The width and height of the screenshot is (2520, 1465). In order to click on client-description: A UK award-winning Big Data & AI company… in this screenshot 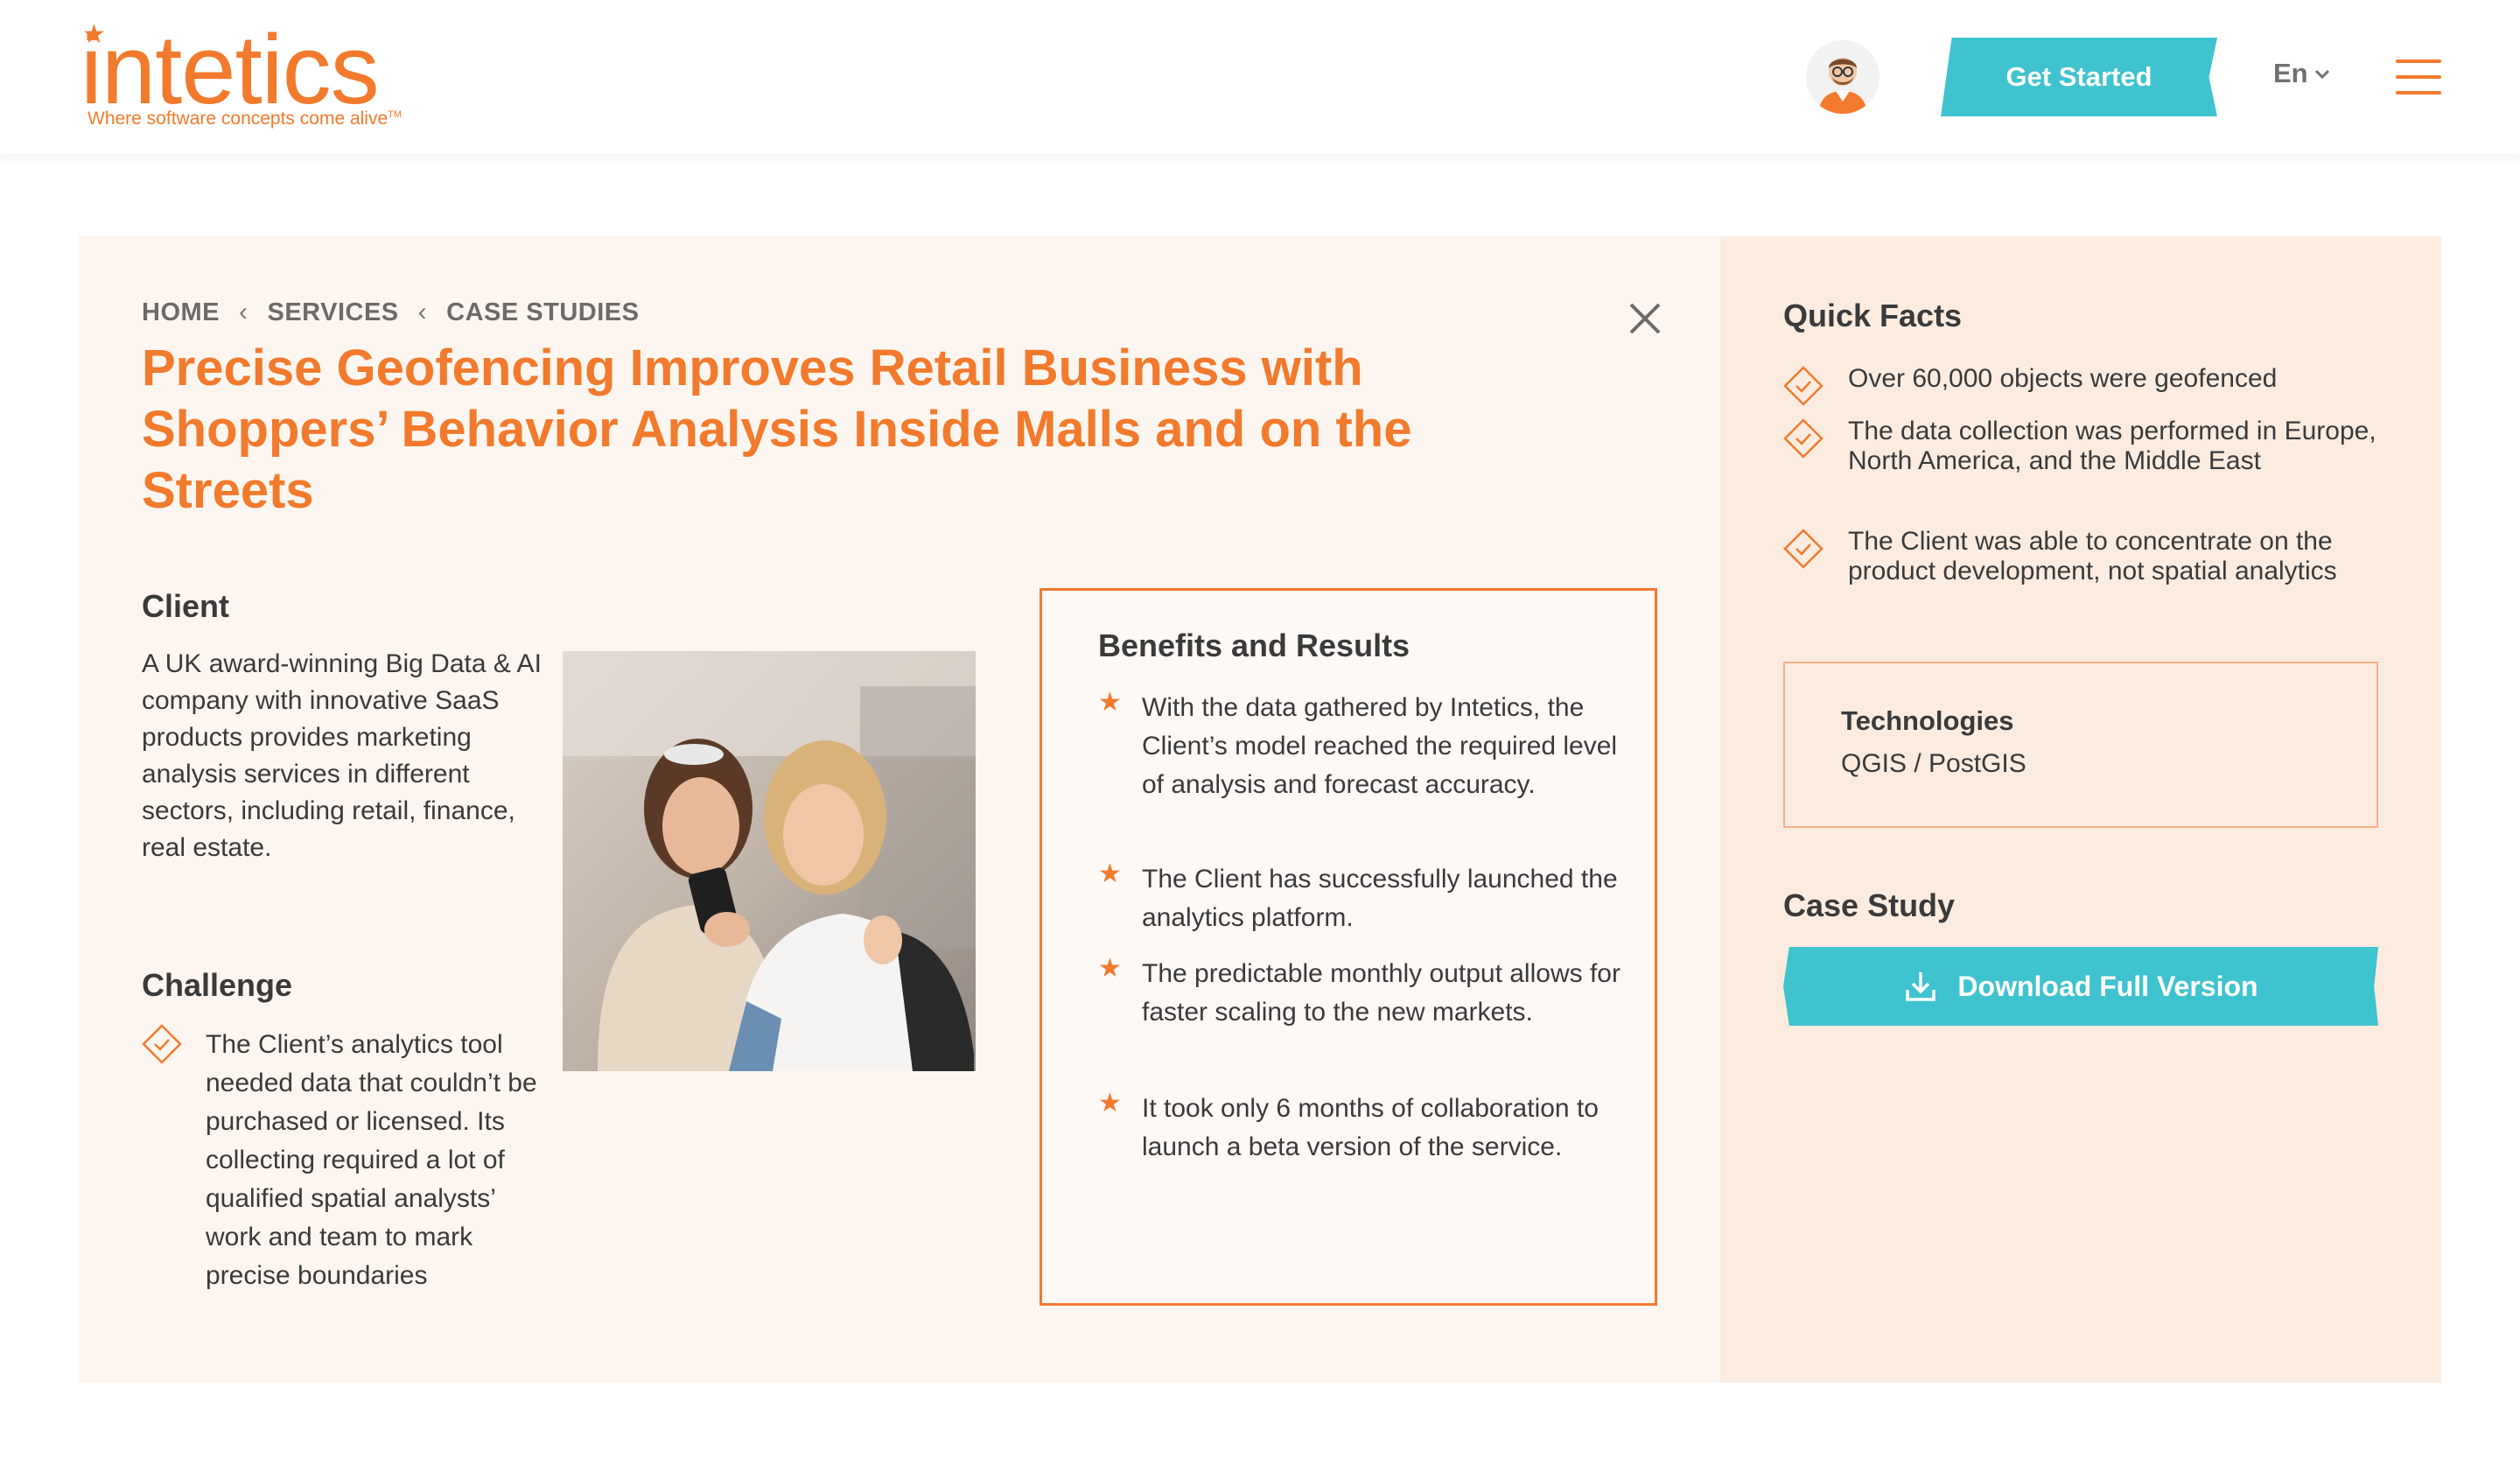, I will do `click(342, 755)`.